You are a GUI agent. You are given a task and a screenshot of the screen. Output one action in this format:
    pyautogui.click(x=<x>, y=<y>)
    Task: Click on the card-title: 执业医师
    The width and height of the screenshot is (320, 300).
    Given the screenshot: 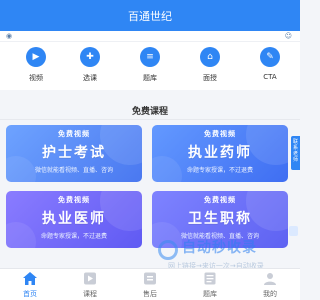 What is the action you would take?
    pyautogui.click(x=74, y=219)
    